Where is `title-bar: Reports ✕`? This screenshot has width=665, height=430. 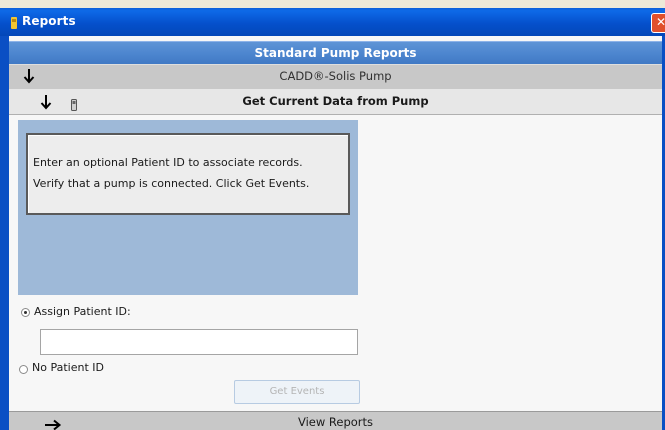
title-bar: Reports ✕ is located at coordinates (332, 22).